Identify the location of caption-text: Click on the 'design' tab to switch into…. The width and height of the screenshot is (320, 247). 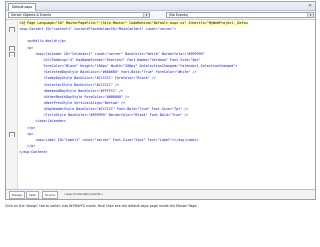
(101, 206).